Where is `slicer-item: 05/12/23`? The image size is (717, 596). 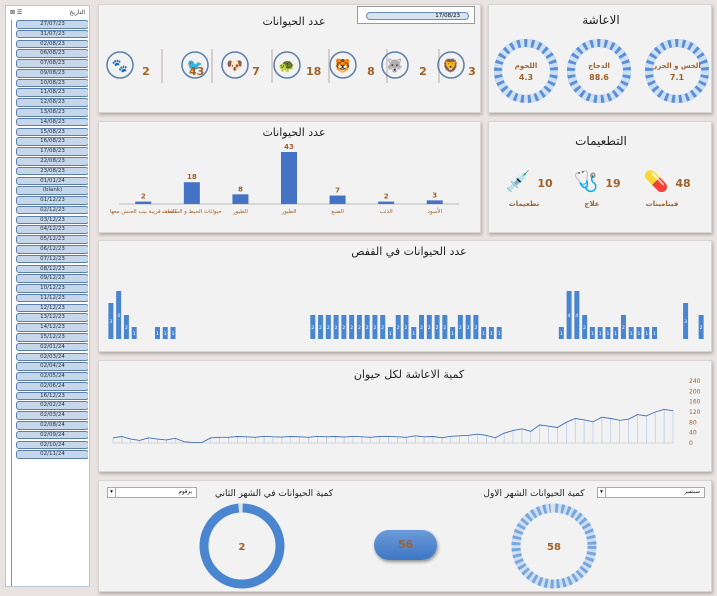 slicer-item: 05/12/23 is located at coordinates (52, 239).